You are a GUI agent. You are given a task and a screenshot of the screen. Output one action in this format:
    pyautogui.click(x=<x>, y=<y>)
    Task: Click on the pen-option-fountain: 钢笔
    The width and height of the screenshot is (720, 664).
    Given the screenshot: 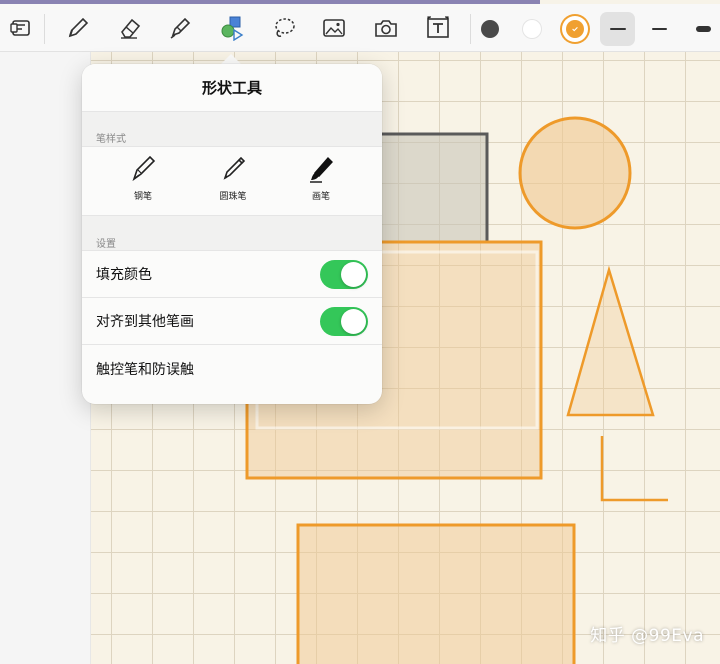 What is the action you would take?
    pyautogui.click(x=143, y=183)
    